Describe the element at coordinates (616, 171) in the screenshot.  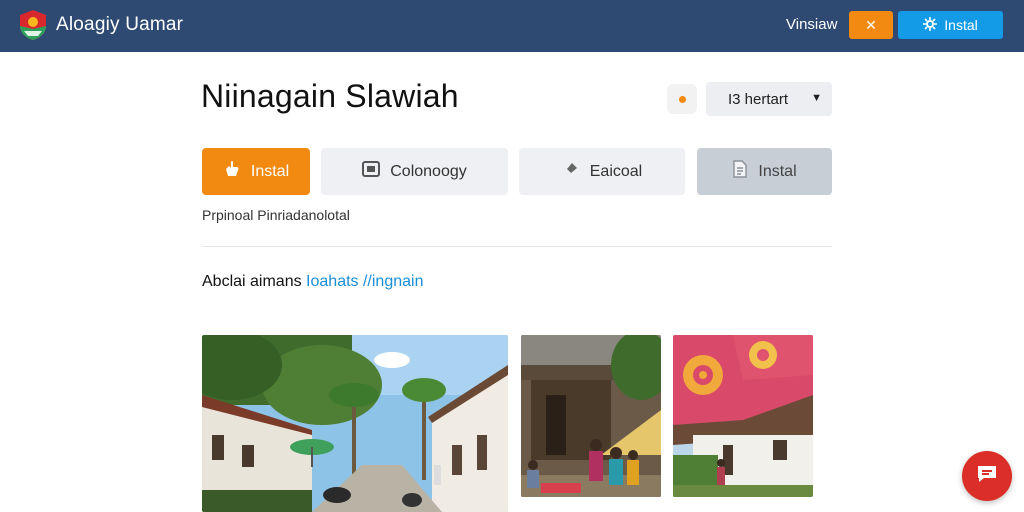
I see `action-button-label: Eaicoal` at that location.